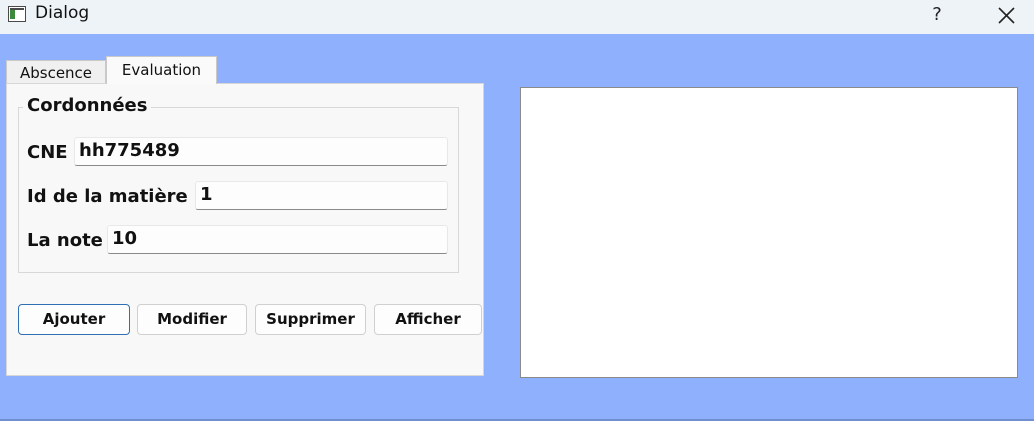 The width and height of the screenshot is (1034, 421). What do you see at coordinates (277, 239) in the screenshot?
I see `note-field: 10` at bounding box center [277, 239].